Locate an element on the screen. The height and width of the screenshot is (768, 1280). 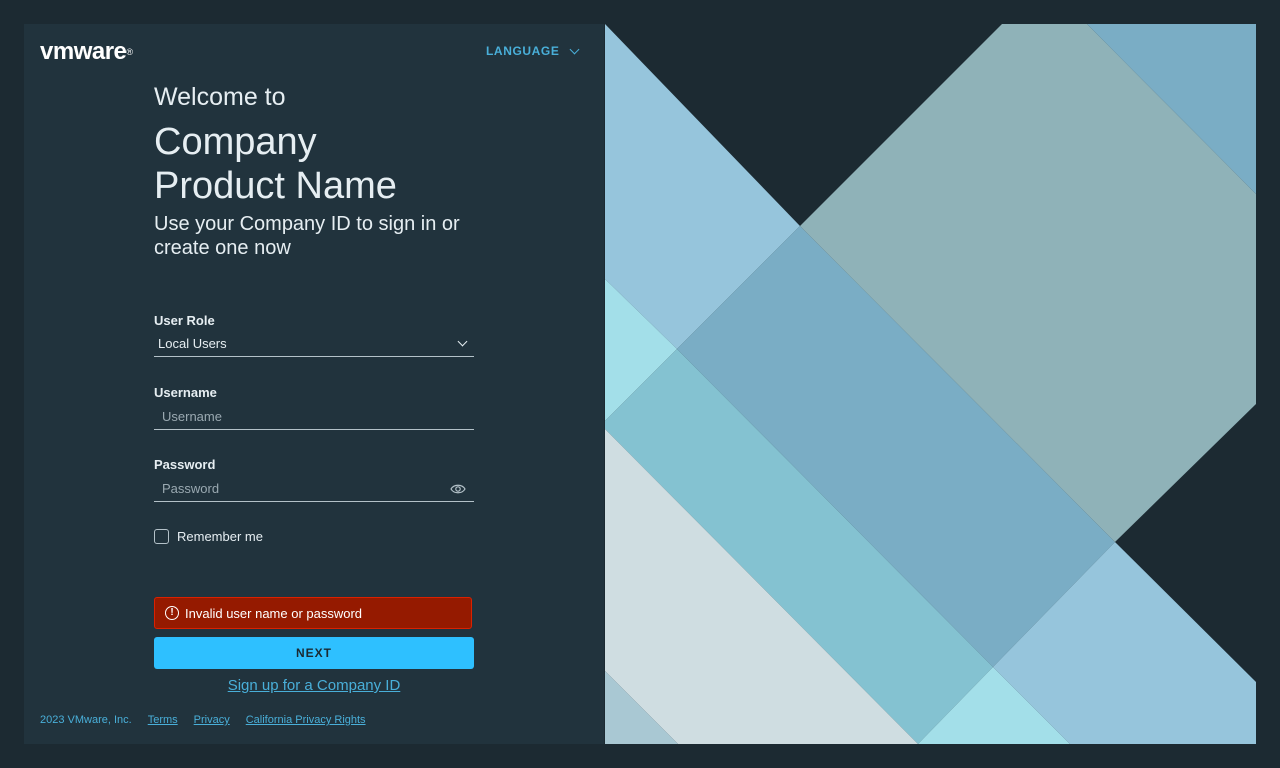
terms-link: Terms is located at coordinates (163, 720).